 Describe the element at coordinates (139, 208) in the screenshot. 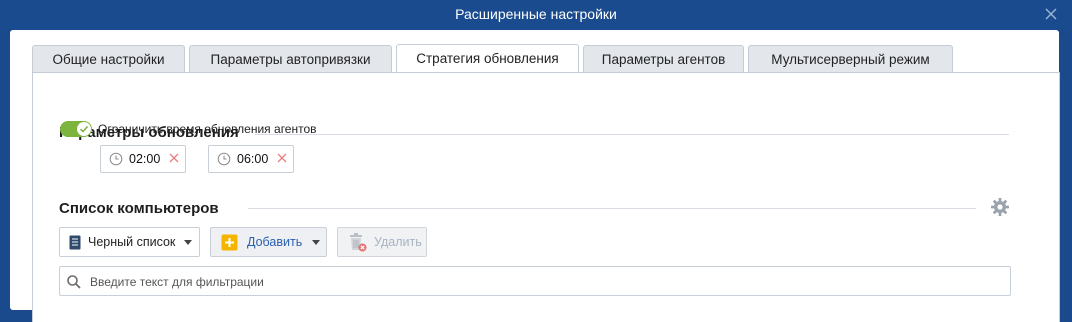

I see `computers-list-title: Список компьютеров` at that location.